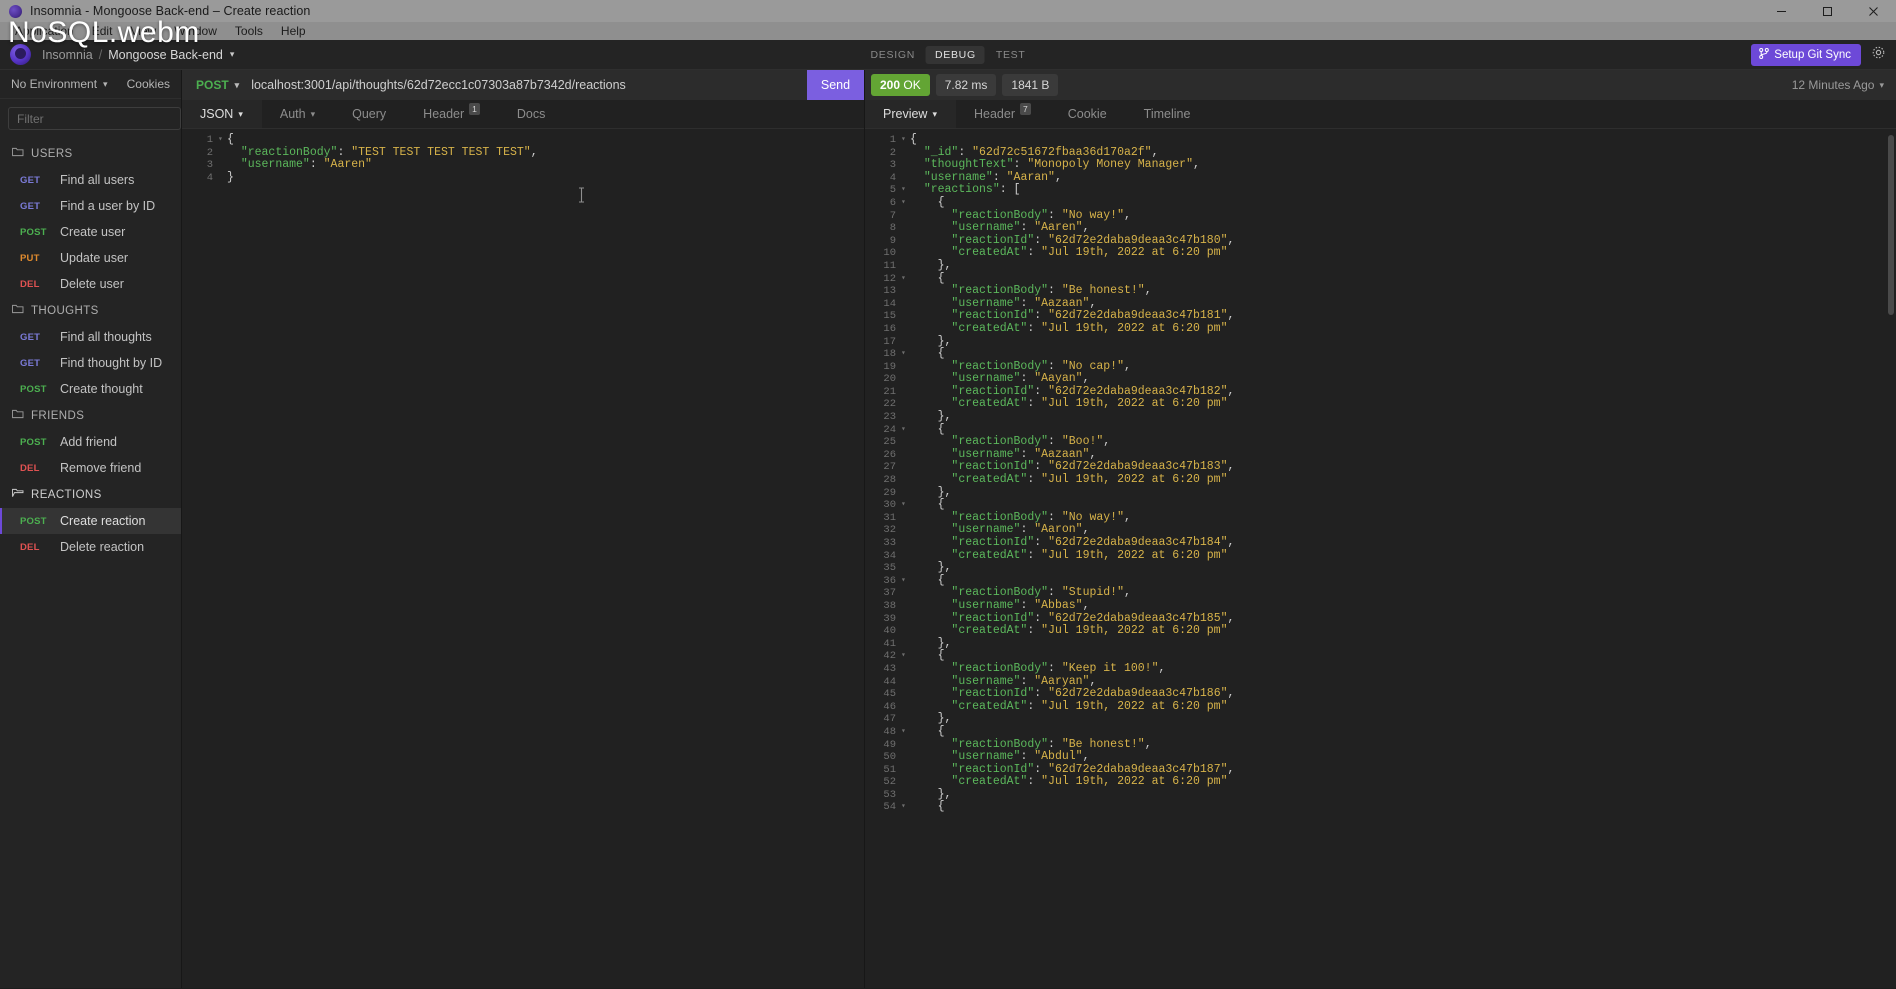 Image resolution: width=1896 pixels, height=989 pixels. What do you see at coordinates (94, 118) in the screenshot?
I see `filter-input` at bounding box center [94, 118].